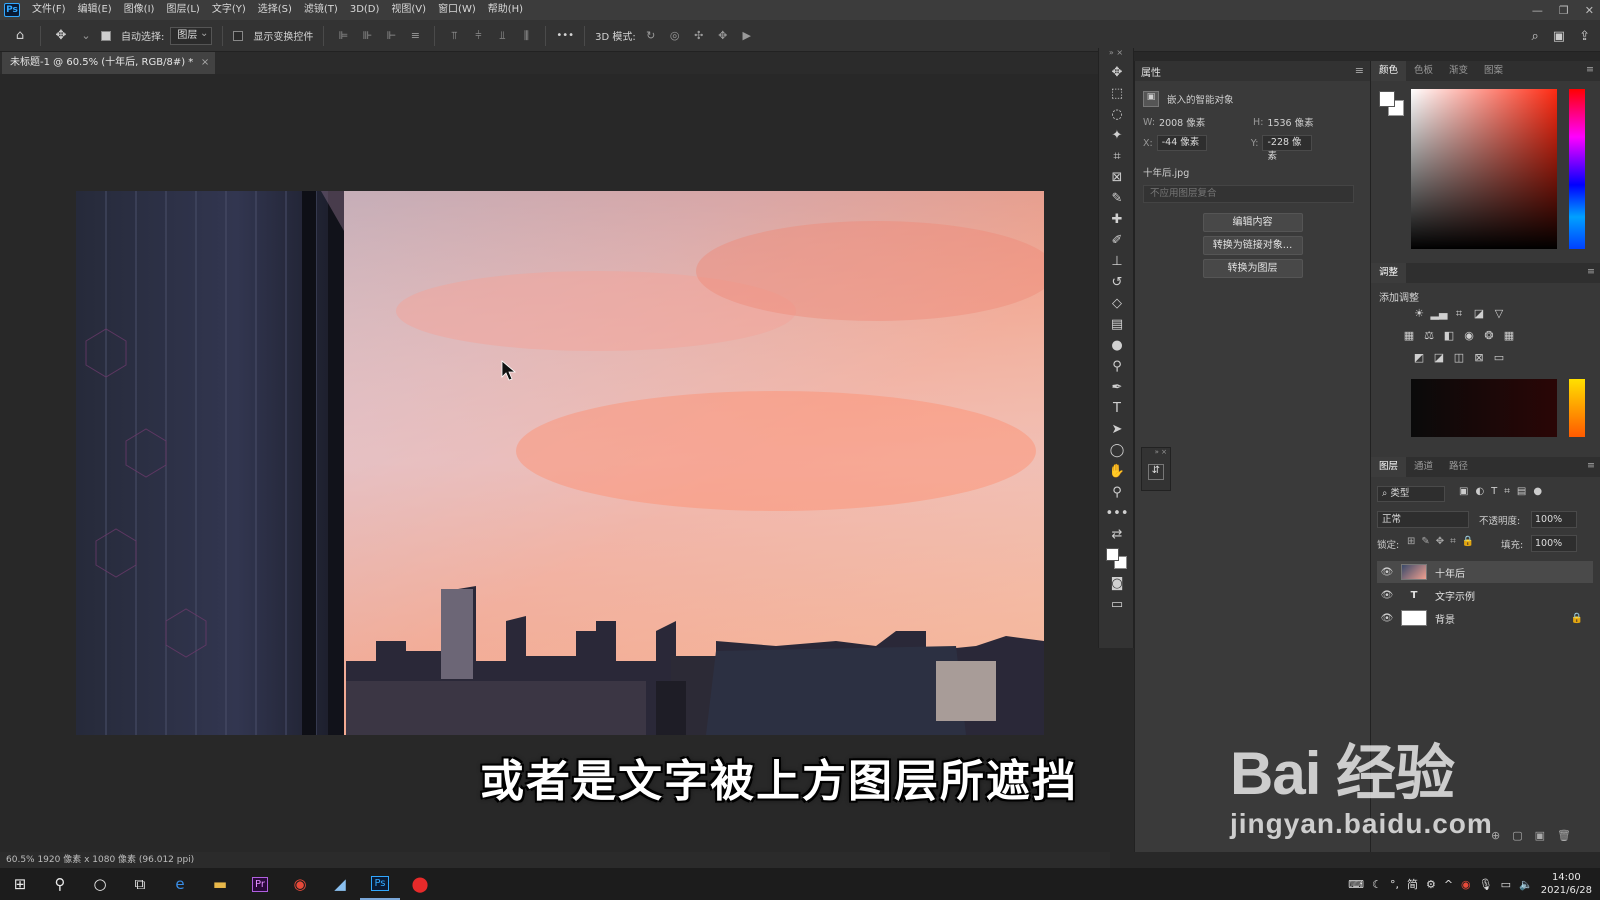 This screenshot has width=1600, height=900. What do you see at coordinates (408, 10) in the screenshot?
I see `menu-view: 视图(V)` at bounding box center [408, 10].